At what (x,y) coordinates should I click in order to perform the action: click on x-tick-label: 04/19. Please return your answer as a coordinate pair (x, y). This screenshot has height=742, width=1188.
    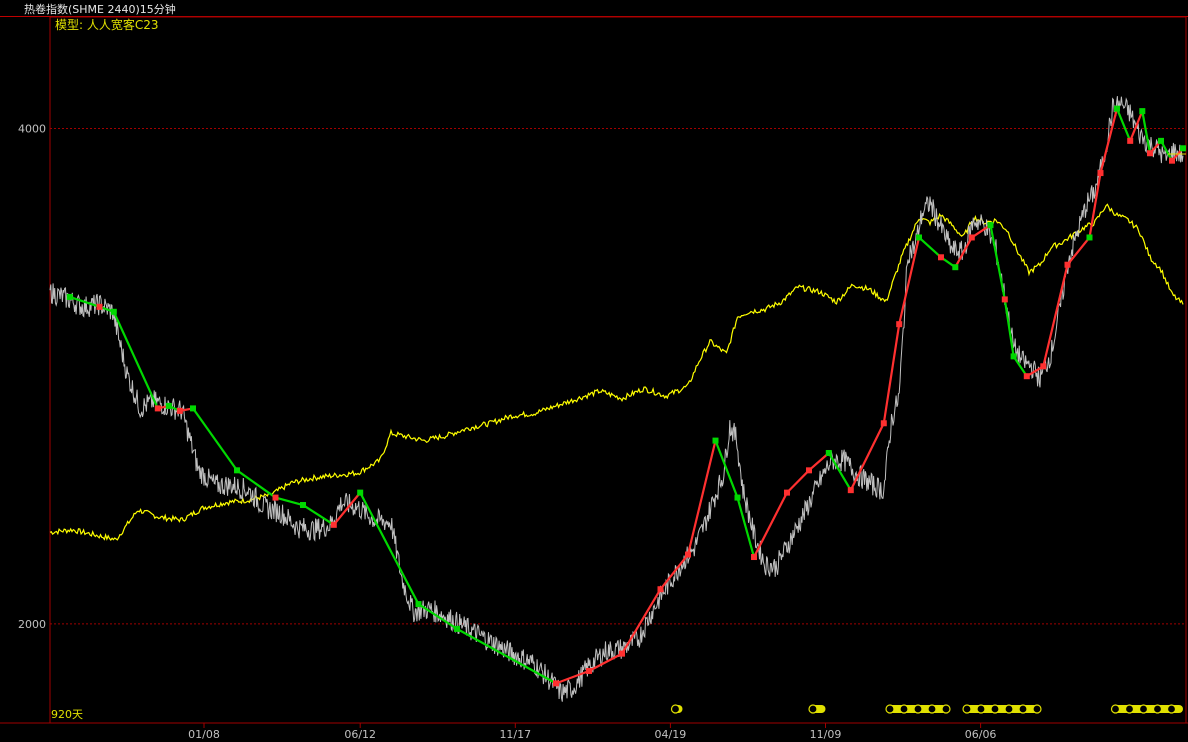
    Looking at the image, I should click on (671, 734).